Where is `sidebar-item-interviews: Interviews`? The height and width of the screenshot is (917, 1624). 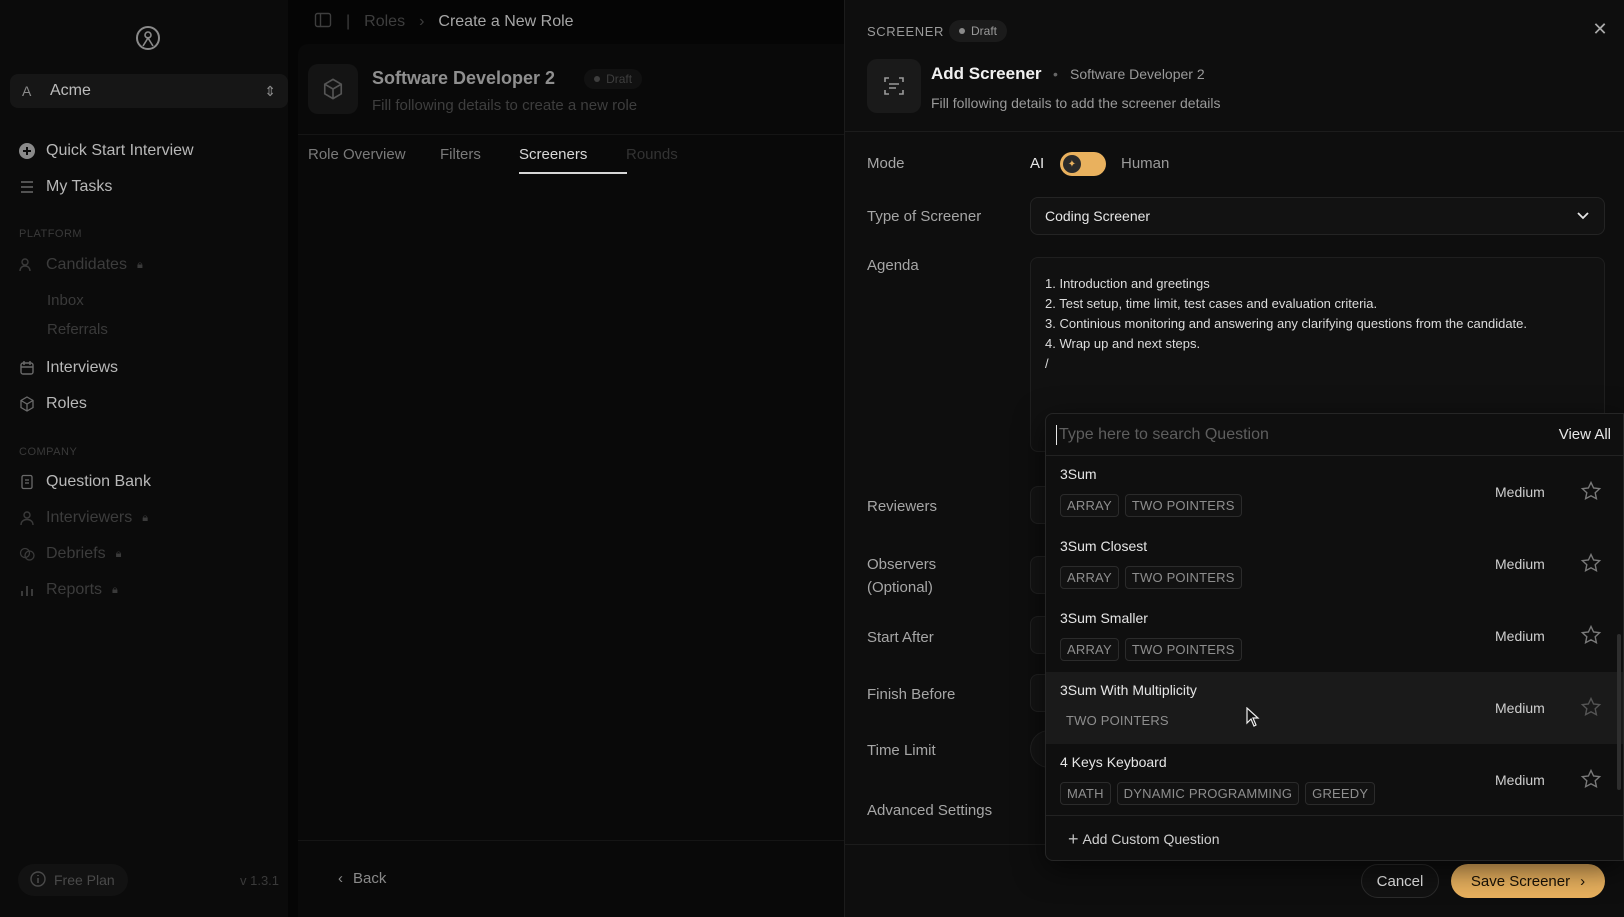 sidebar-item-interviews: Interviews is located at coordinates (68, 368).